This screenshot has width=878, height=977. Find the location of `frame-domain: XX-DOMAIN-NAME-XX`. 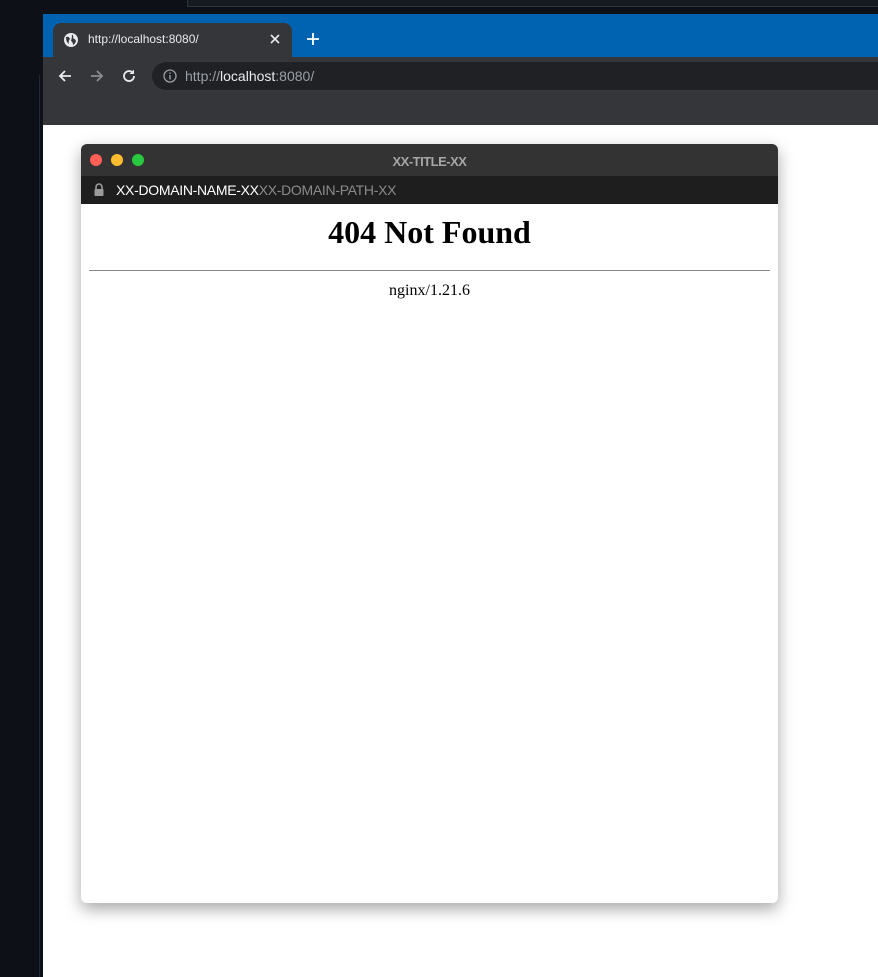

frame-domain: XX-DOMAIN-NAME-XX is located at coordinates (187, 190).